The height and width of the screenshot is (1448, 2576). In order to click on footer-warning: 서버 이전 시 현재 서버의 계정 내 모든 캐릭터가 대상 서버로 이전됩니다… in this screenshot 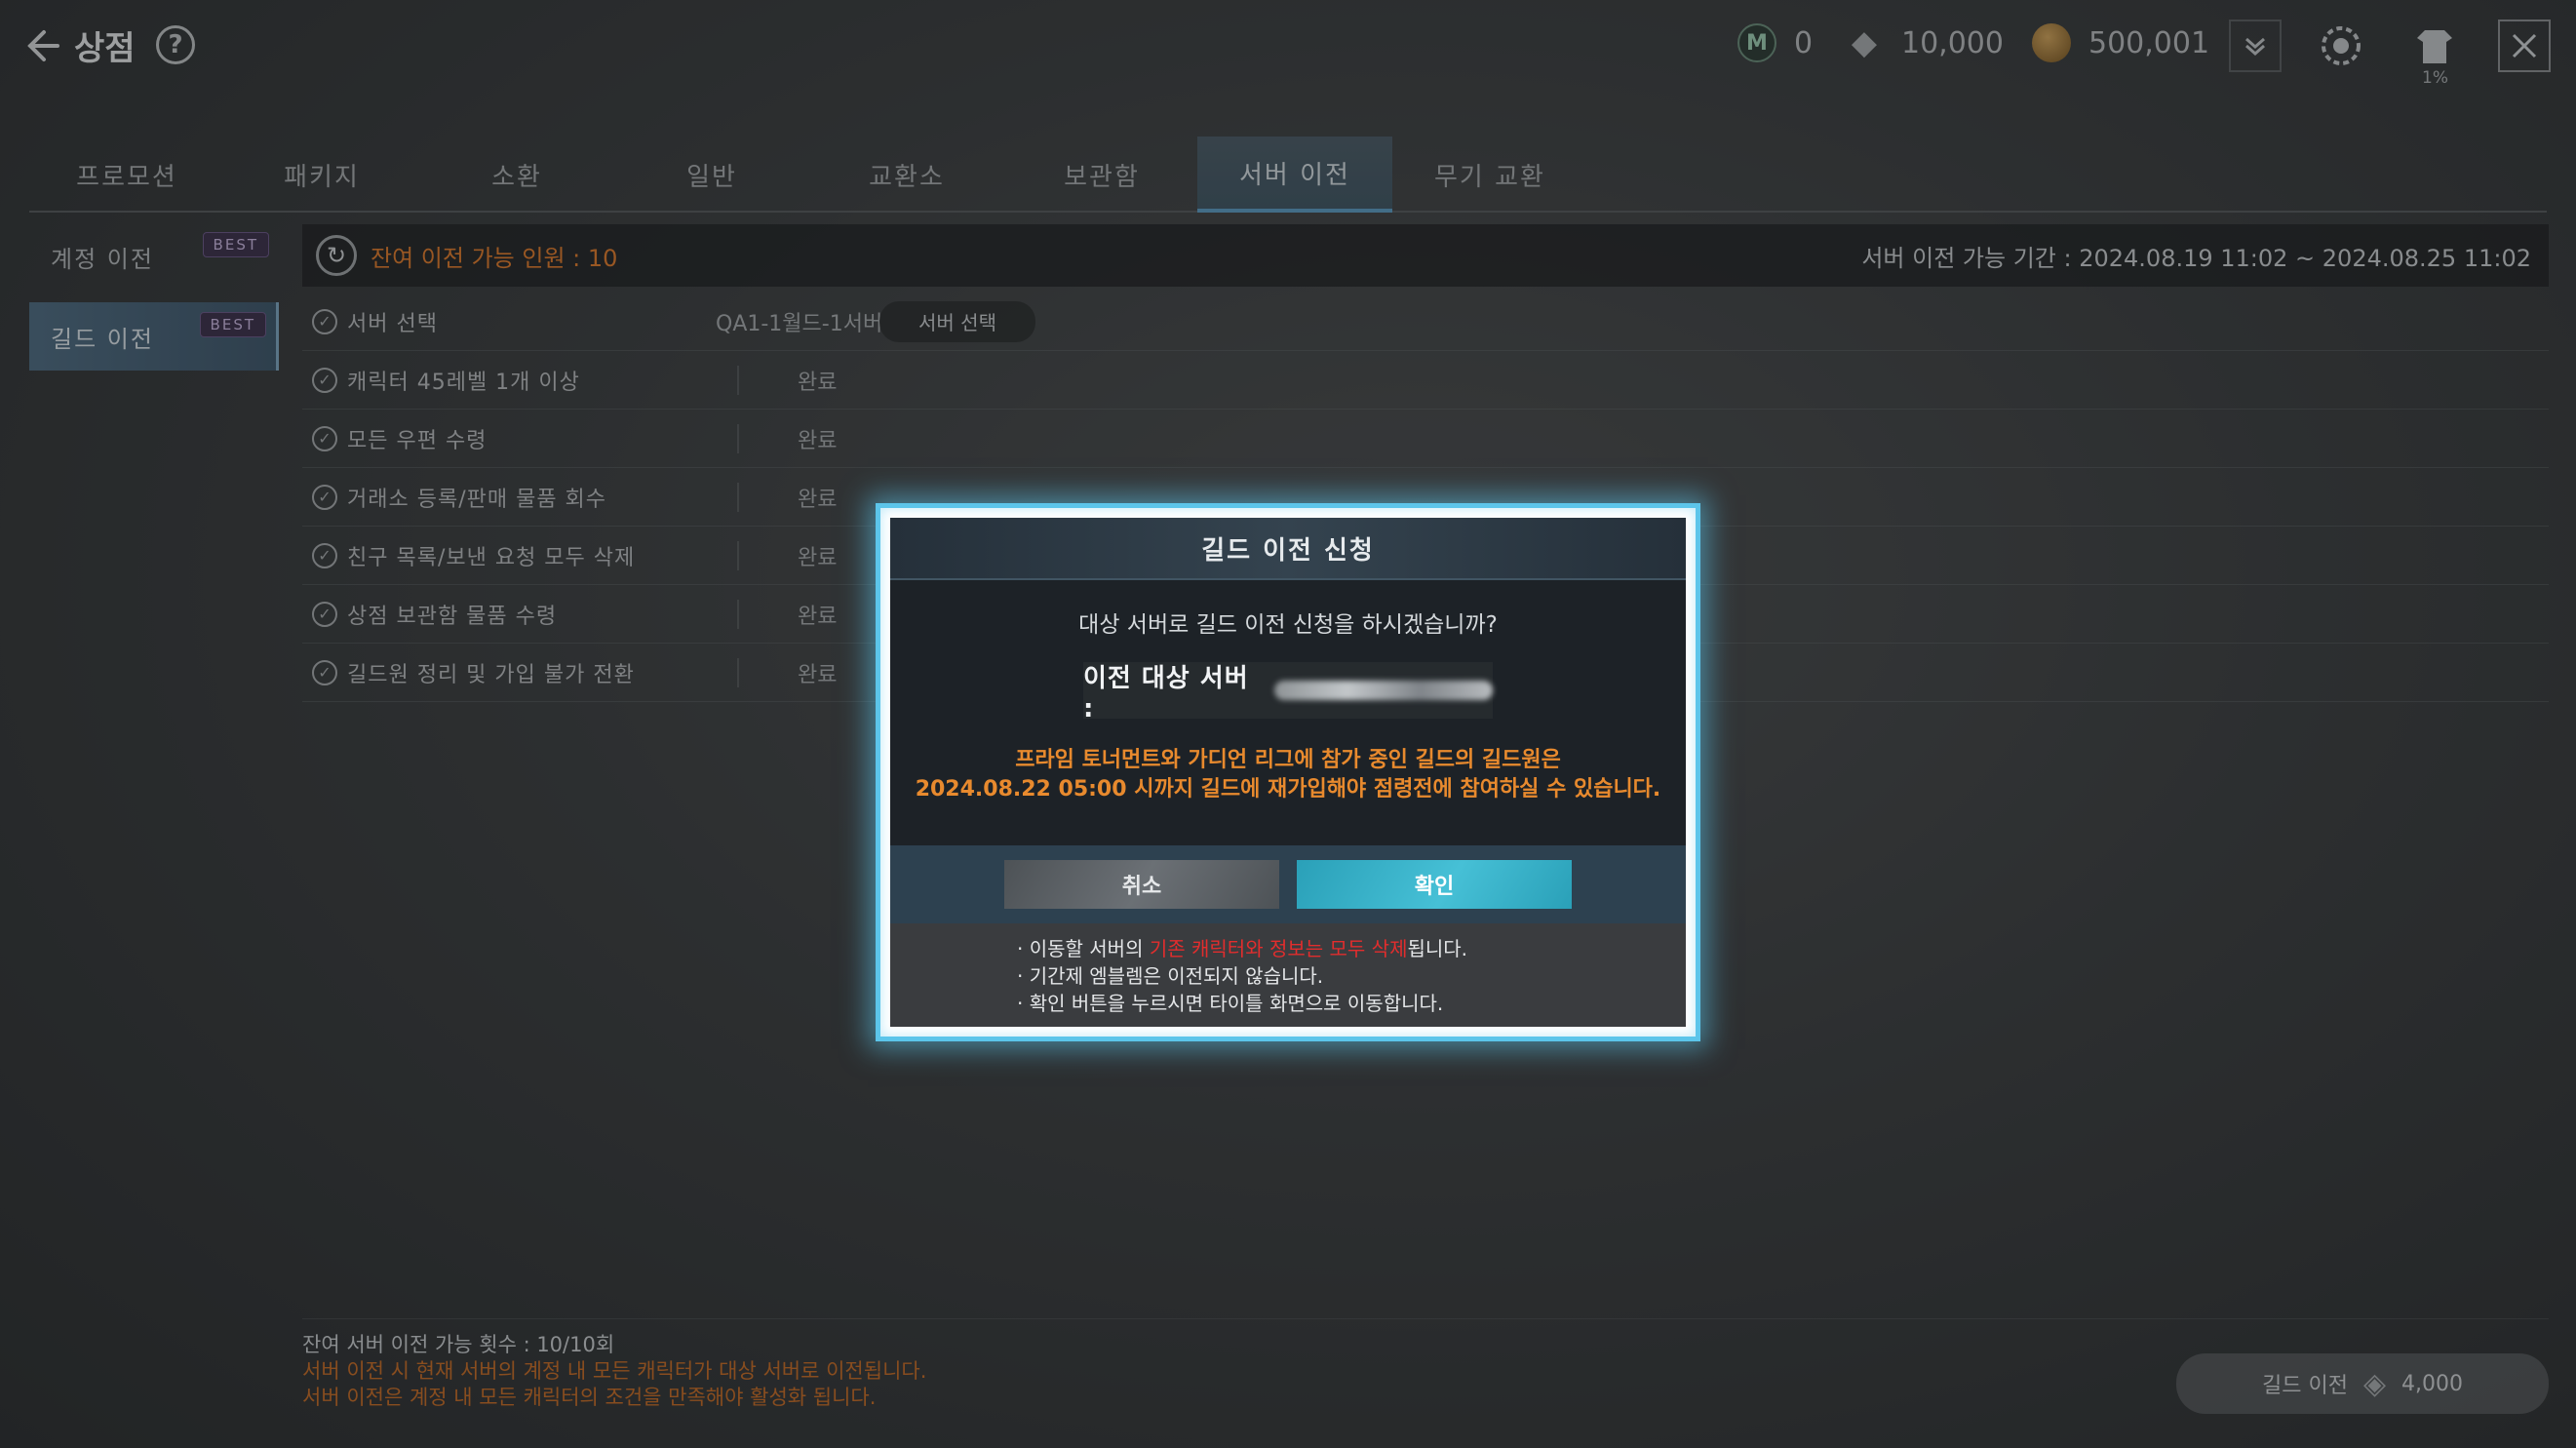, I will do `click(614, 1371)`.